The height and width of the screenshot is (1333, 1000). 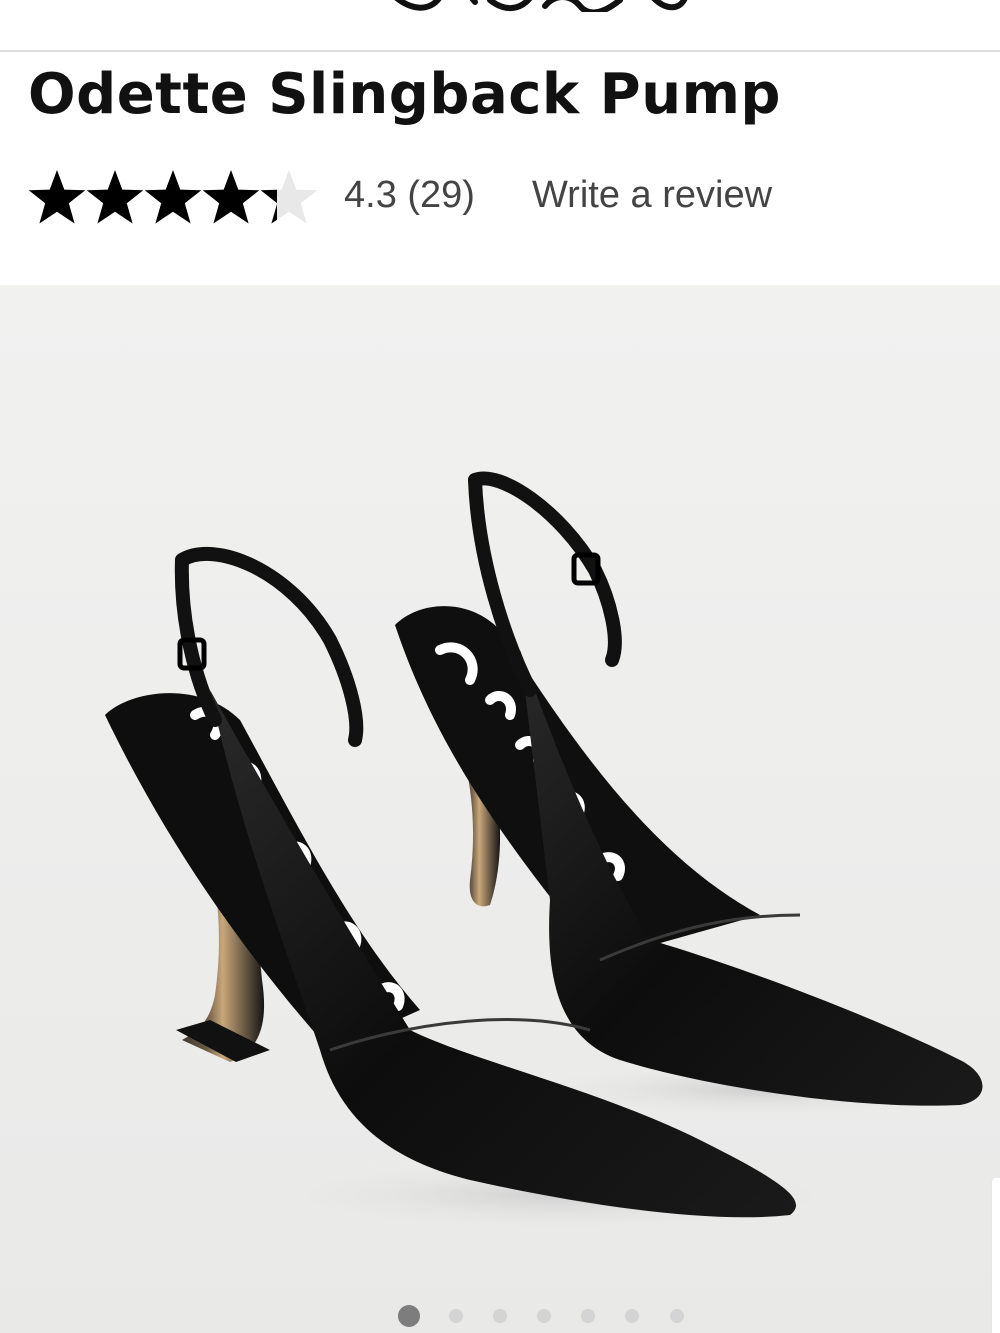 I want to click on gallery-pagination, so click(x=548, y=1316).